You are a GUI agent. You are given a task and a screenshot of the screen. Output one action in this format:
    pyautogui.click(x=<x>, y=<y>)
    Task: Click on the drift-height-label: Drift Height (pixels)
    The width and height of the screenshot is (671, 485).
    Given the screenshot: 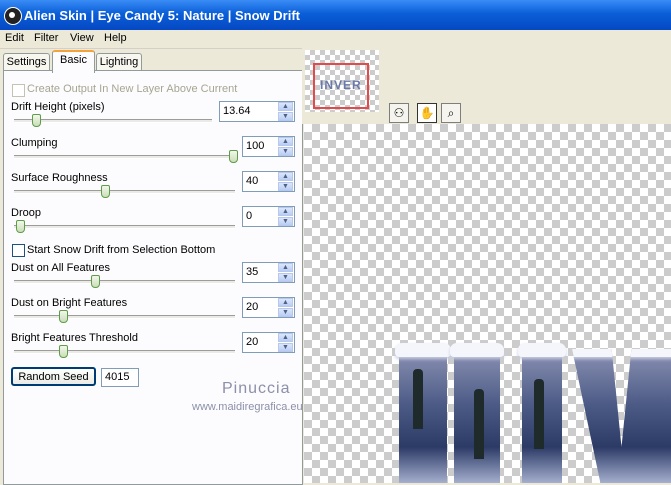 What is the action you would take?
    pyautogui.click(x=58, y=107)
    